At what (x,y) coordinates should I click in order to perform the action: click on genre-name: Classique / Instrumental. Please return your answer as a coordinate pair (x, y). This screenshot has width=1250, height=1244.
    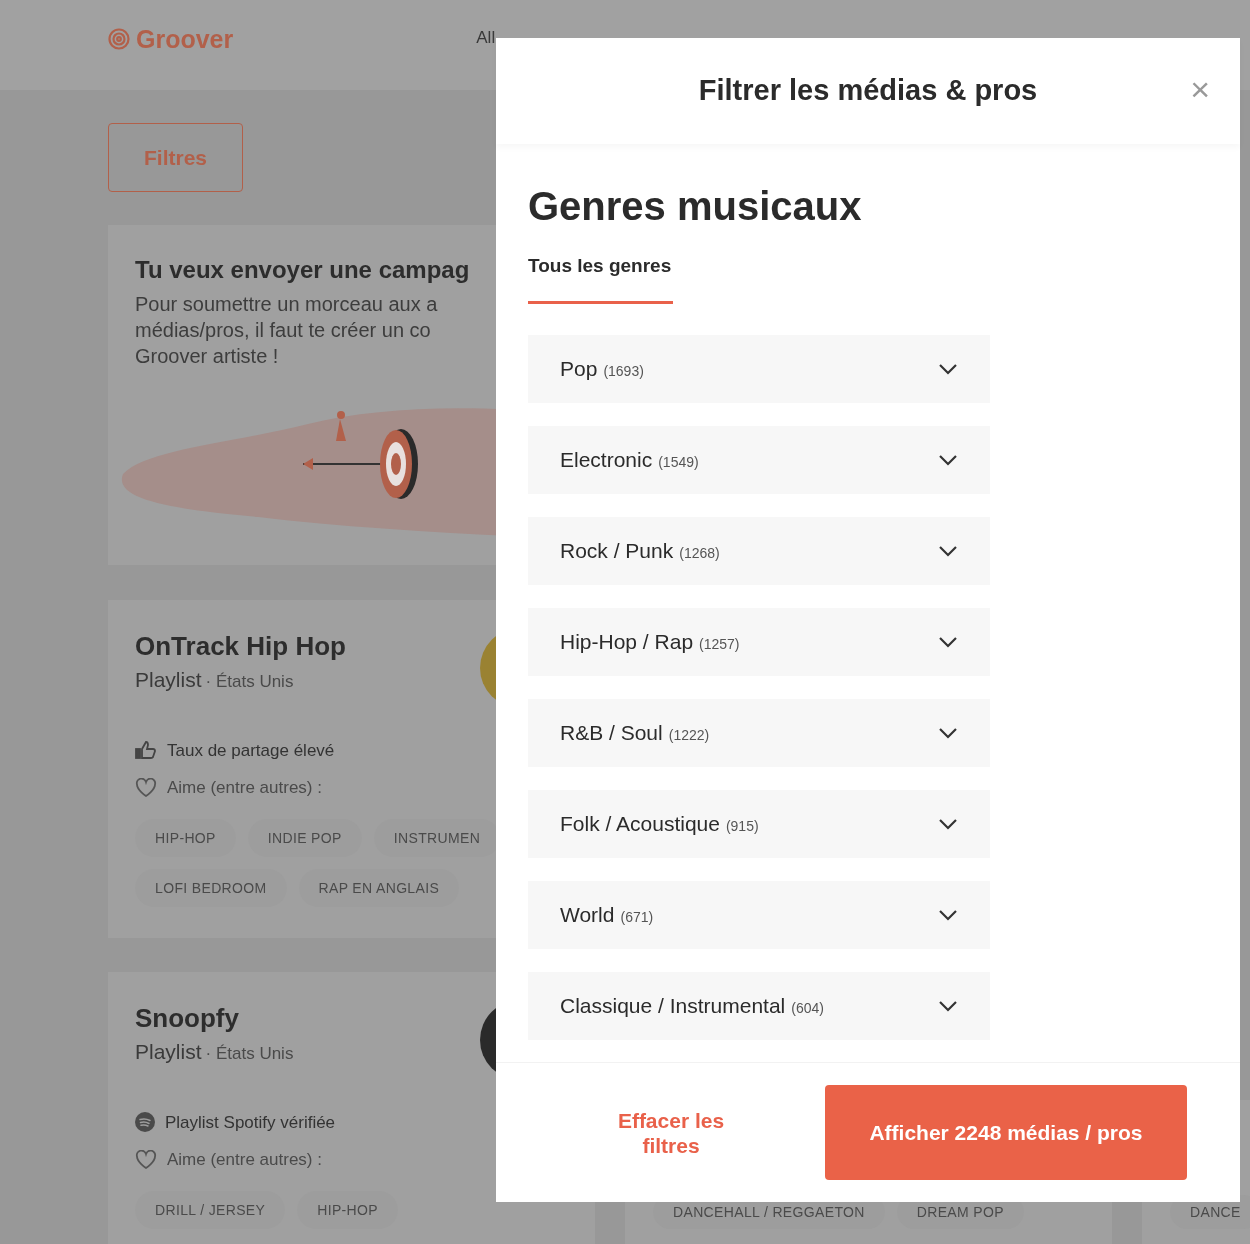
    Looking at the image, I should click on (673, 1005).